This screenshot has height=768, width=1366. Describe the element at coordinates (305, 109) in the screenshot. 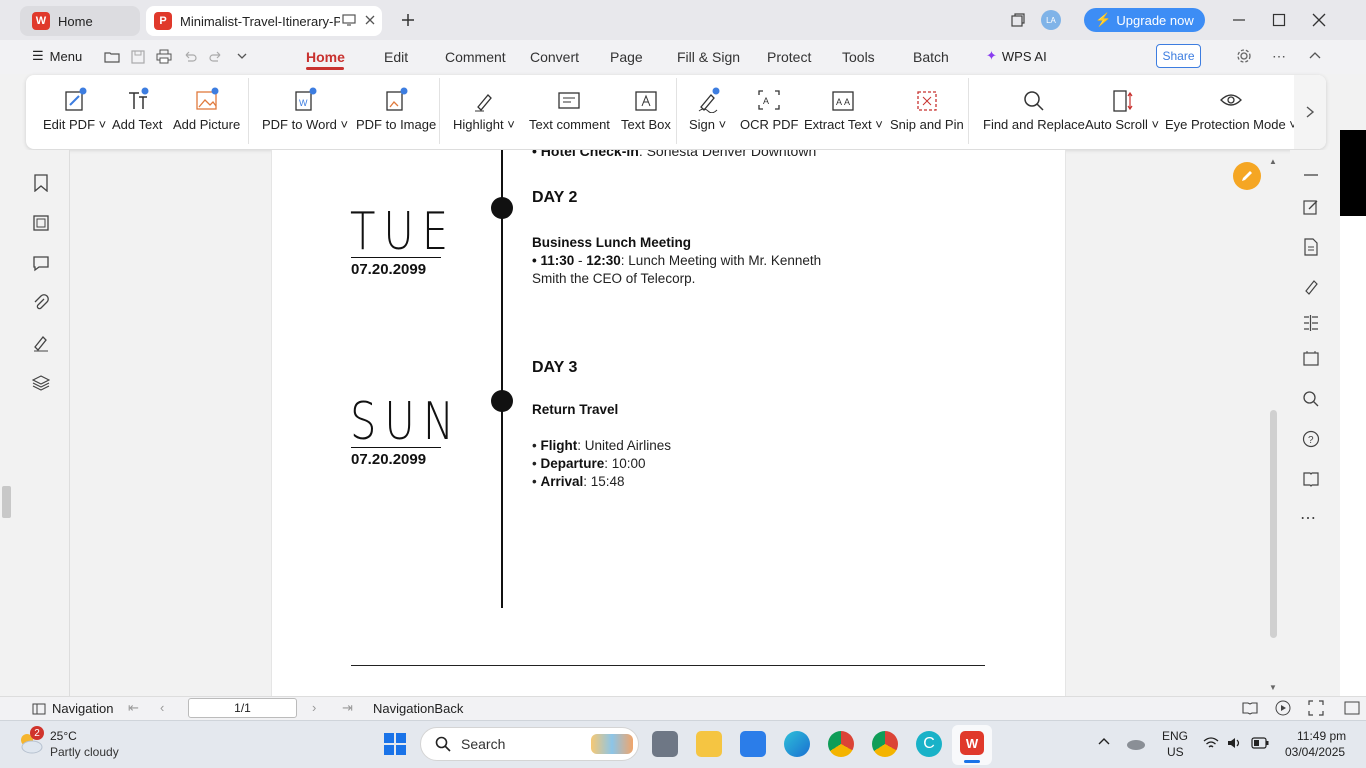

I see `pdf-to-word-button: W PDF to Word ˅` at that location.